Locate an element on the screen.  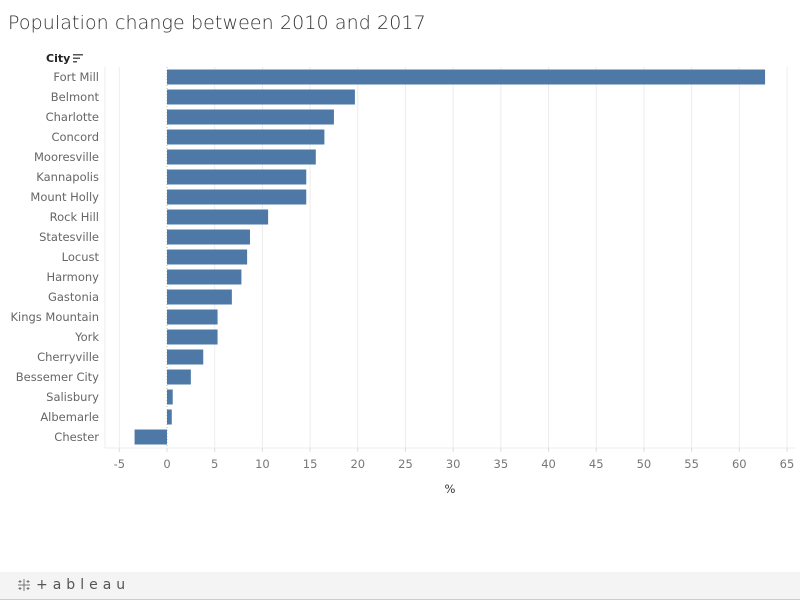
category-label: Harmony is located at coordinates (72, 277).